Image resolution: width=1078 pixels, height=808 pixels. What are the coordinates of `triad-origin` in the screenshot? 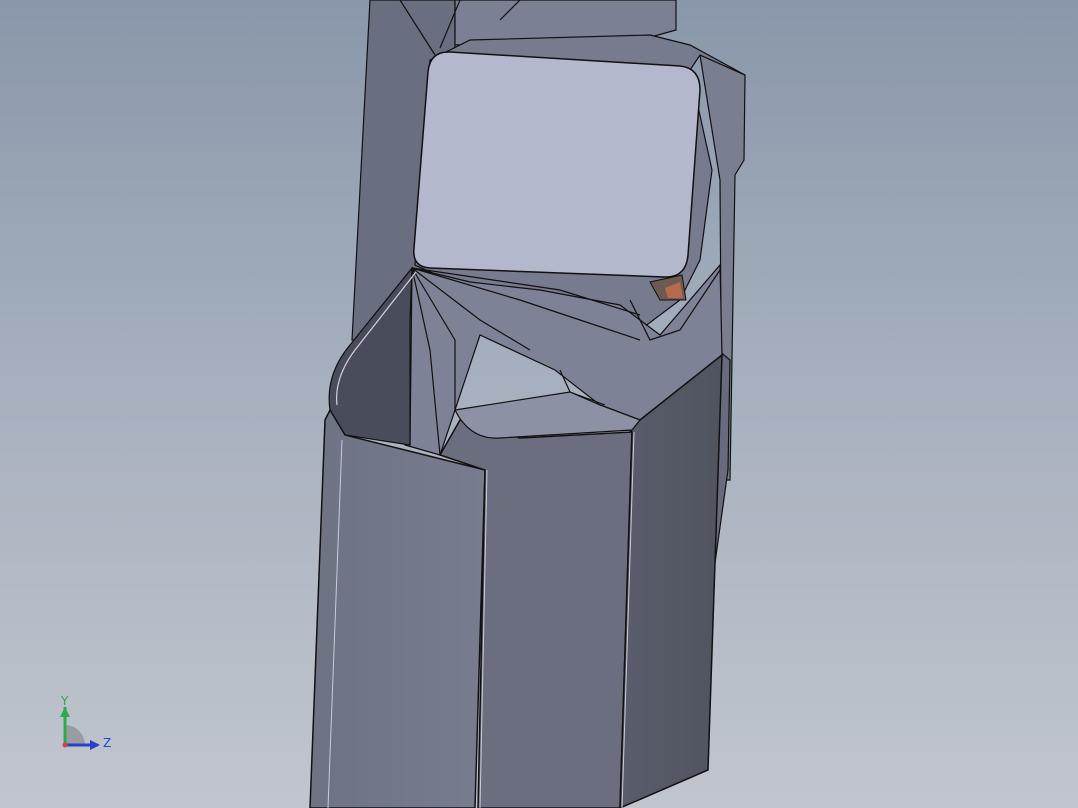 It's located at (65, 745).